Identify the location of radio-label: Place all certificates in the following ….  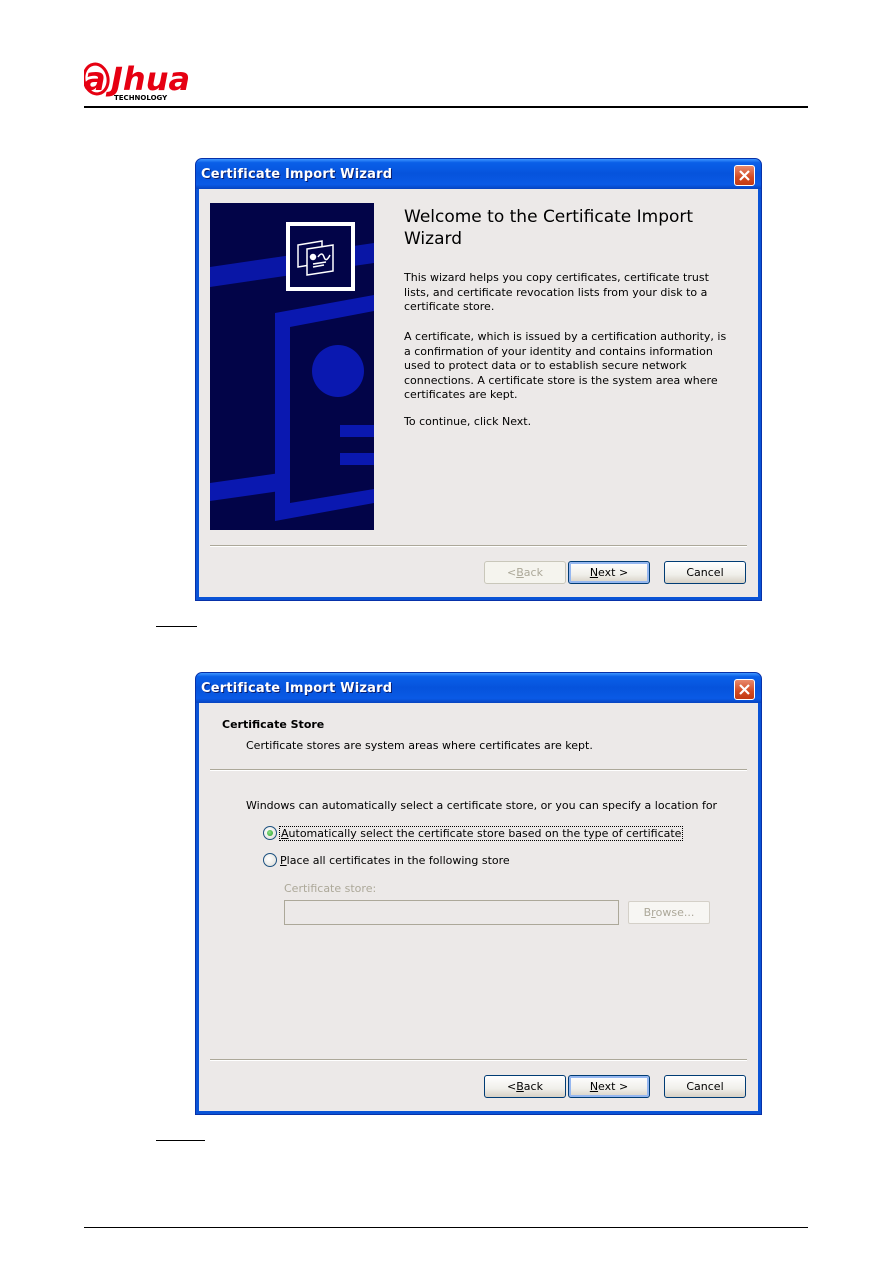
(395, 860).